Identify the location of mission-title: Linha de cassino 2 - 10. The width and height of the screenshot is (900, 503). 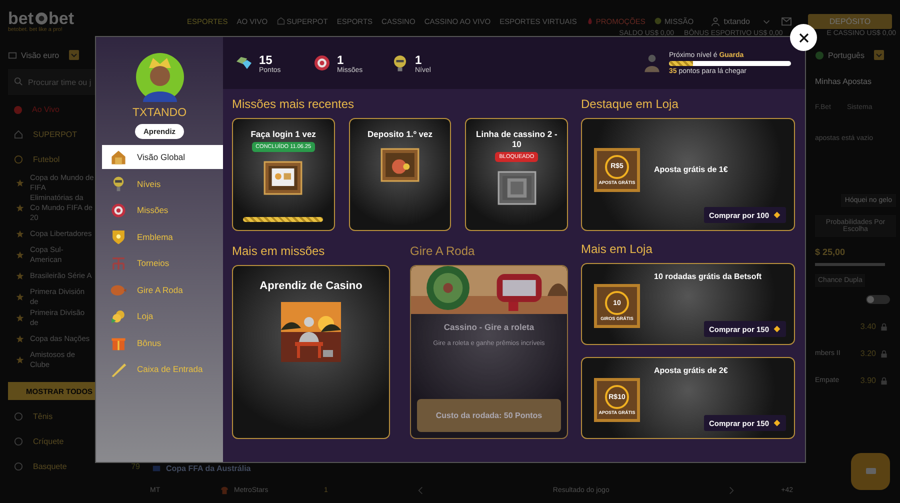
(516, 139).